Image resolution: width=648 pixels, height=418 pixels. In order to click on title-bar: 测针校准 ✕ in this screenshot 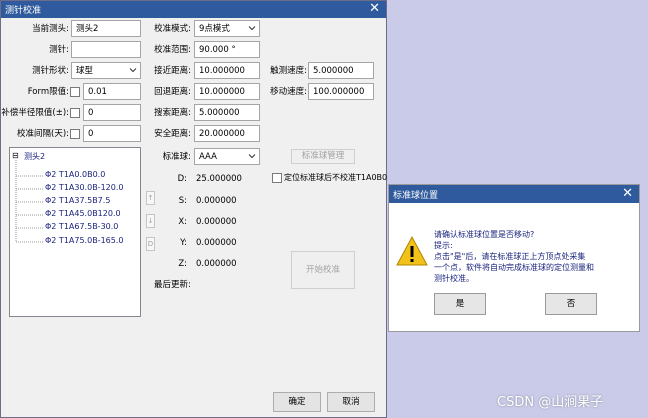, I will do `click(193, 9)`.